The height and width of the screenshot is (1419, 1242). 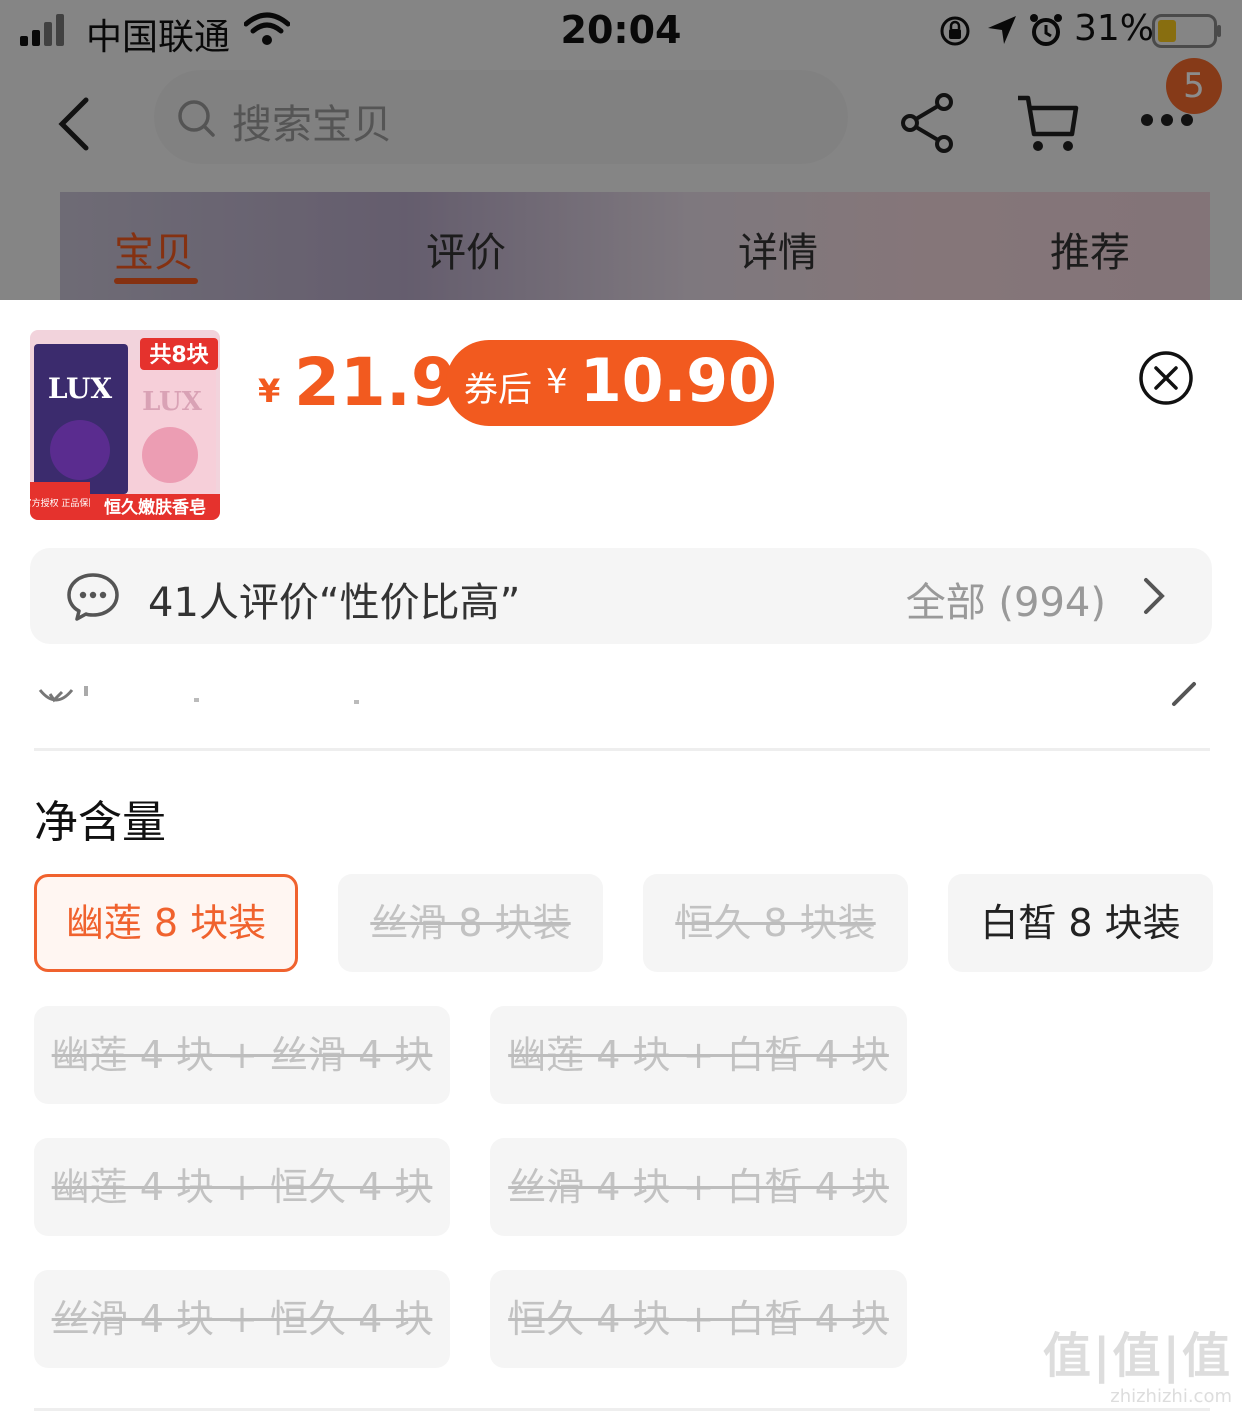 I want to click on option-chip: 恒久 4 块 + 白皙 4 块, so click(x=698, y=1319).